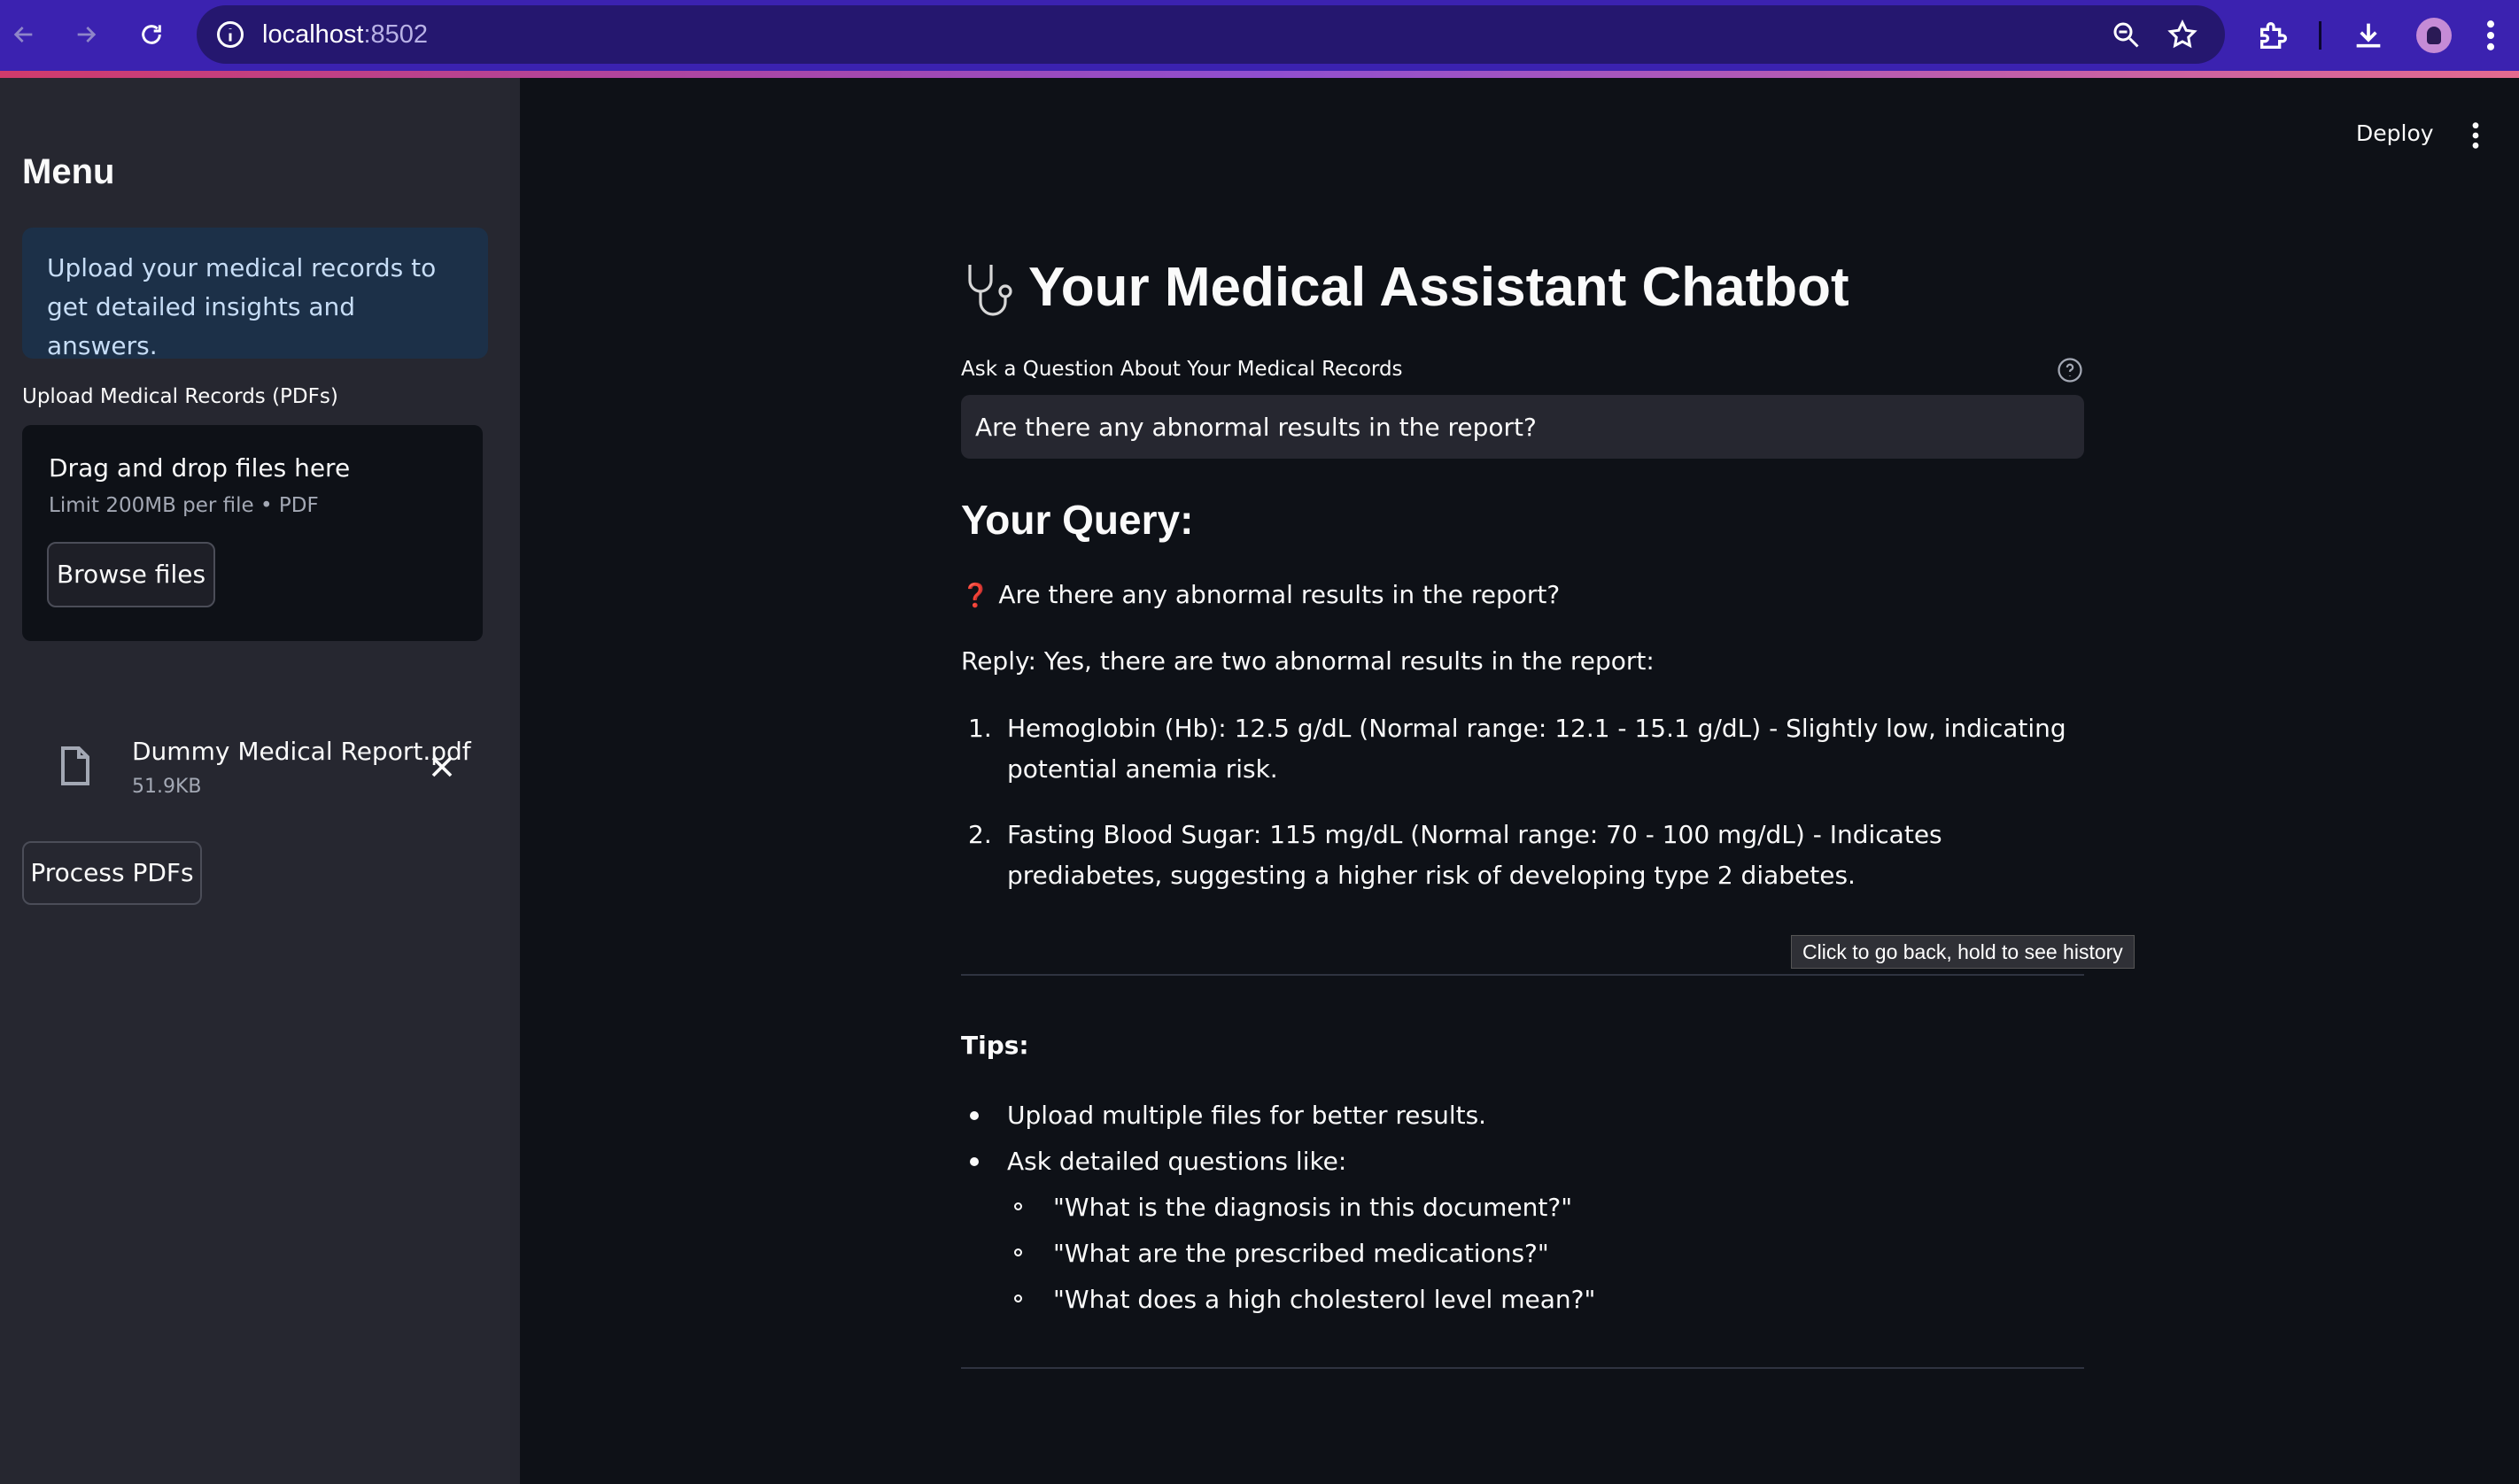 The height and width of the screenshot is (1484, 2519). I want to click on help-icon, so click(2070, 370).